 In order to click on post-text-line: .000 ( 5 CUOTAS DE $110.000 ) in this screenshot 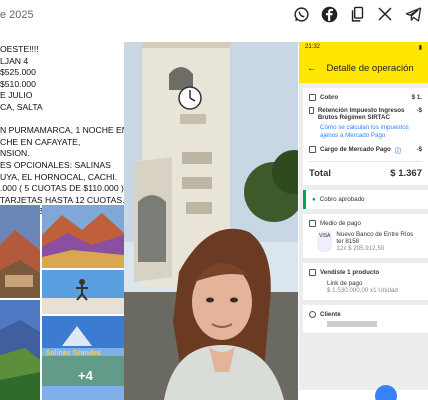, I will do `click(62, 188)`.